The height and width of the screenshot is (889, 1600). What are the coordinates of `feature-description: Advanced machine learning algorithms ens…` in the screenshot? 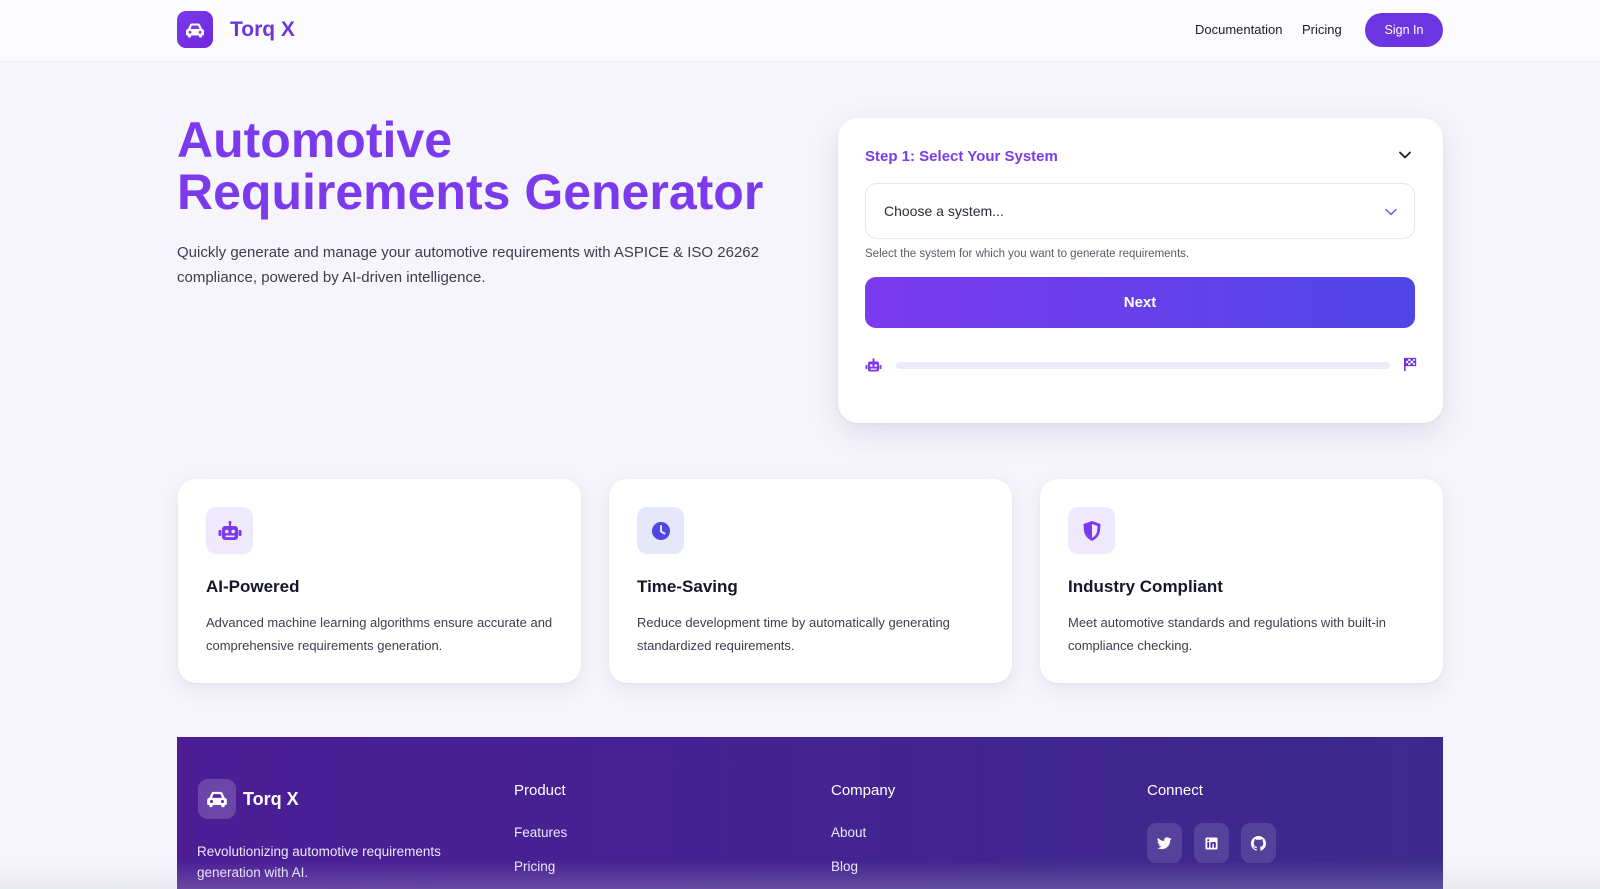 It's located at (379, 634).